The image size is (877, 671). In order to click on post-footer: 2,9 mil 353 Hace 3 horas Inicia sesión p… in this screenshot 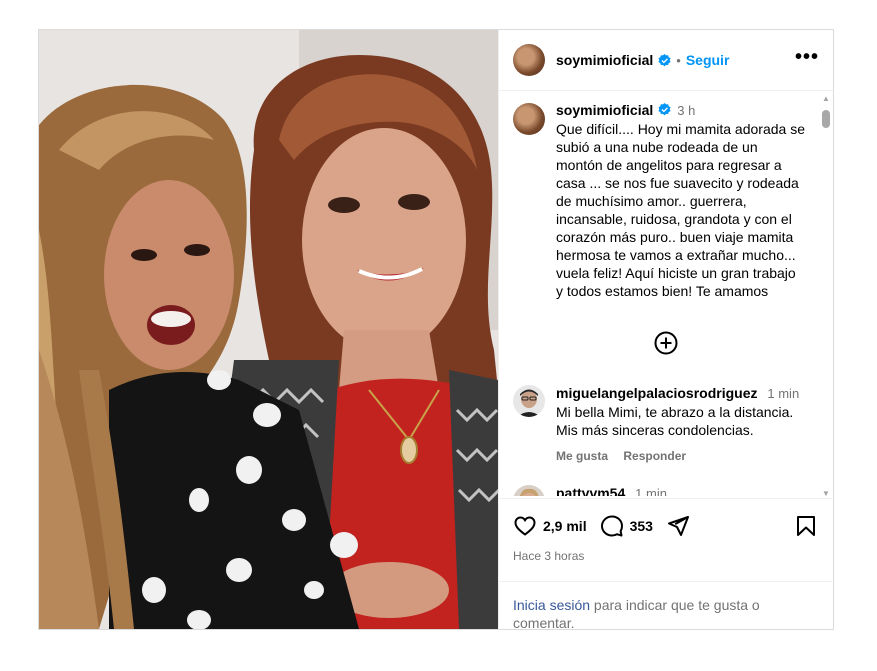, I will do `click(665, 565)`.